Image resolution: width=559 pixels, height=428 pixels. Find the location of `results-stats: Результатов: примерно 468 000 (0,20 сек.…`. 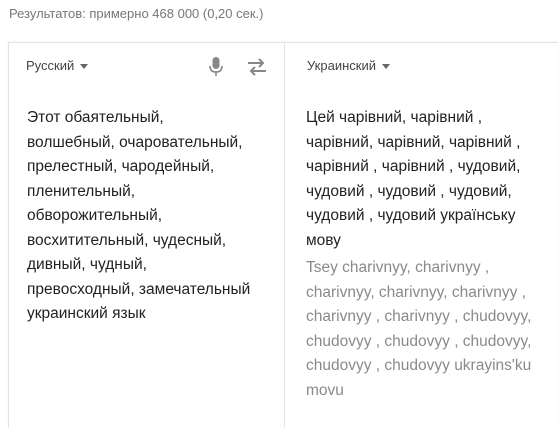

results-stats: Результатов: примерно 468 000 (0,20 сек.… is located at coordinates (136, 13).